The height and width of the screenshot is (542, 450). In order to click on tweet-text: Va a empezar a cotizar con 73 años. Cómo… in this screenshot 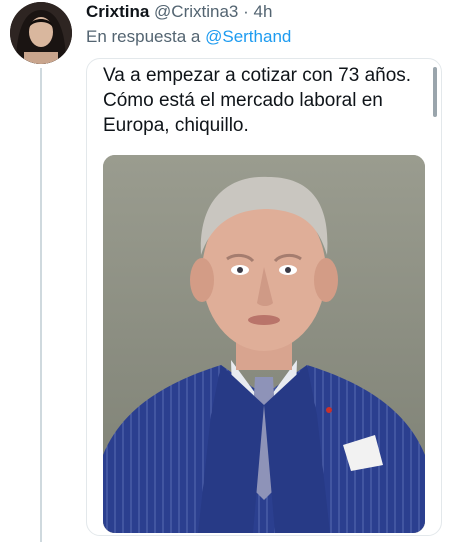, I will do `click(268, 100)`.